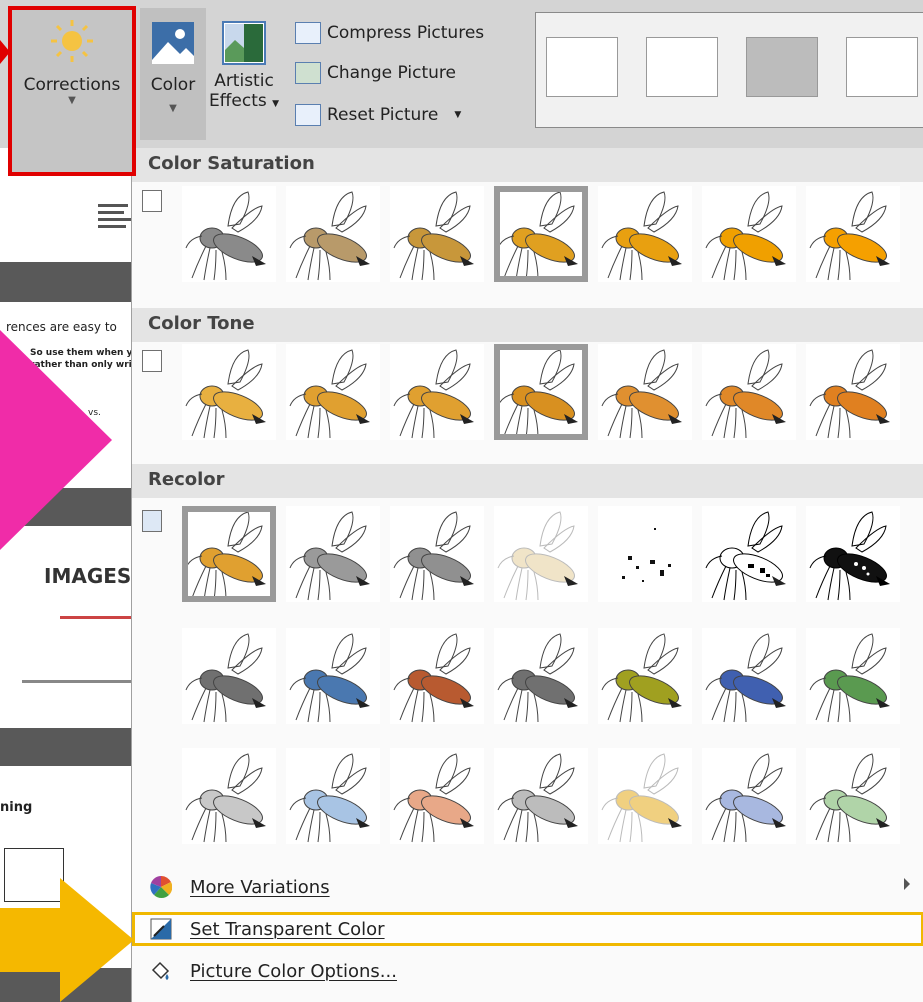 Image resolution: width=923 pixels, height=1002 pixels. I want to click on compress-pictures-button: Compress Pictures, so click(389, 33).